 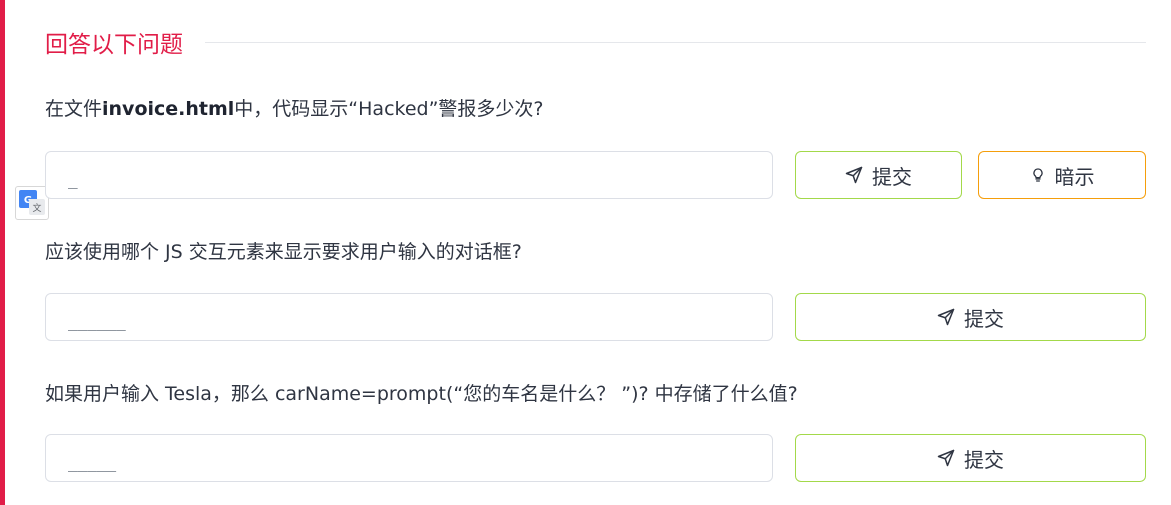 I want to click on svg-text: 文, so click(x=36, y=208).